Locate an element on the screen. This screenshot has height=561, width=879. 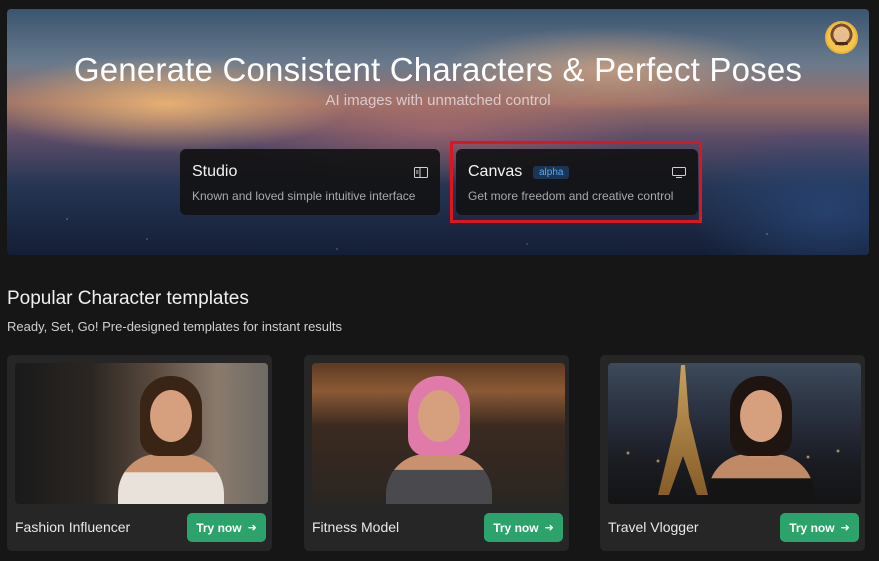
avatar-mustache-icon is located at coordinates (841, 43).